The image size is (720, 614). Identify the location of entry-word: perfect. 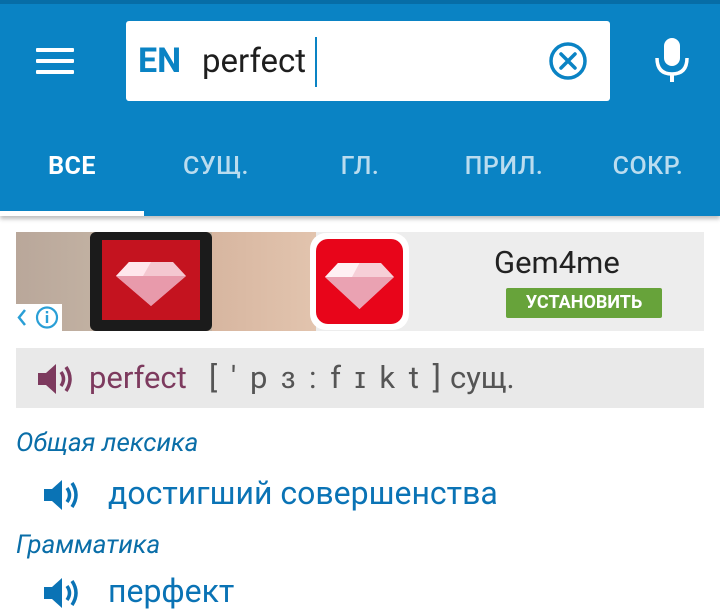
(138, 377).